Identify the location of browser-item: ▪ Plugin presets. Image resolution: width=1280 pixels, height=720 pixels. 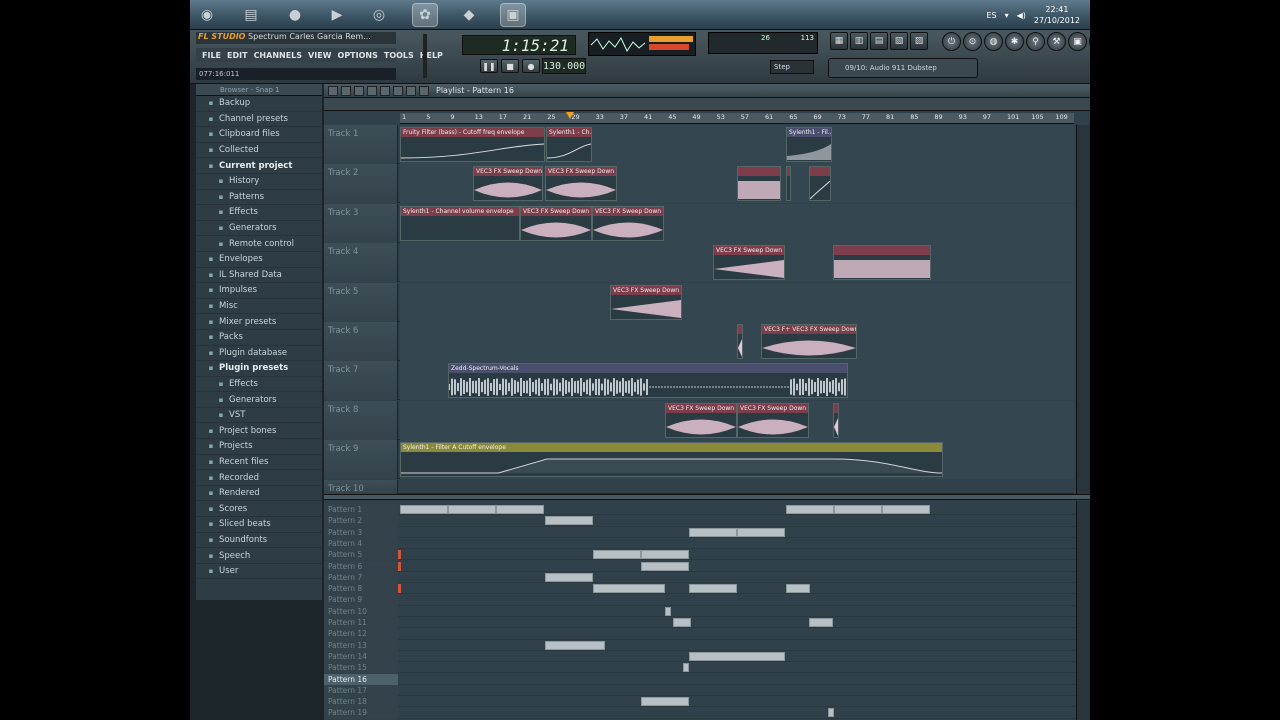
(259, 369).